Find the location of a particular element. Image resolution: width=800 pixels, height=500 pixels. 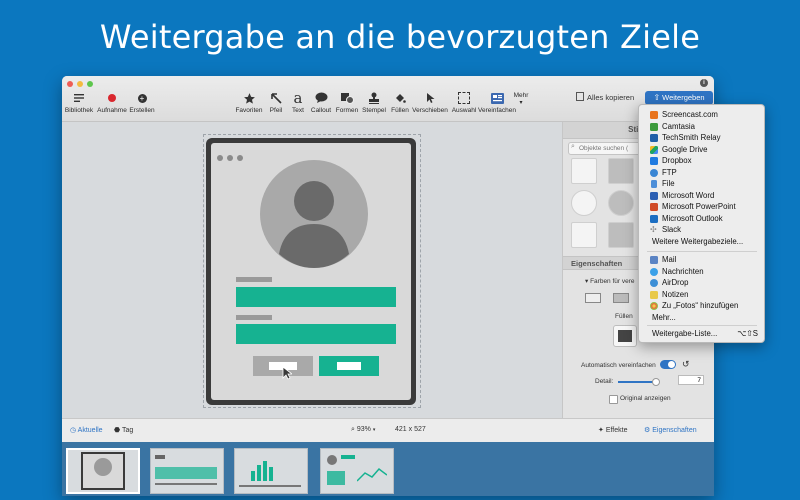

search-icon: ⌕ is located at coordinates (573, 146).